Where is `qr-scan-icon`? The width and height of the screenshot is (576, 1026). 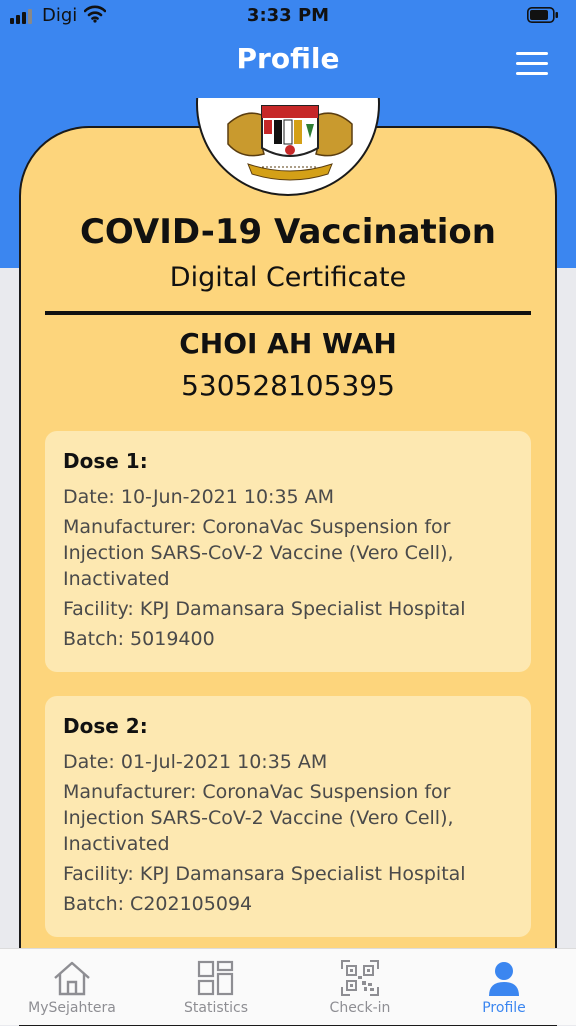 qr-scan-icon is located at coordinates (360, 978).